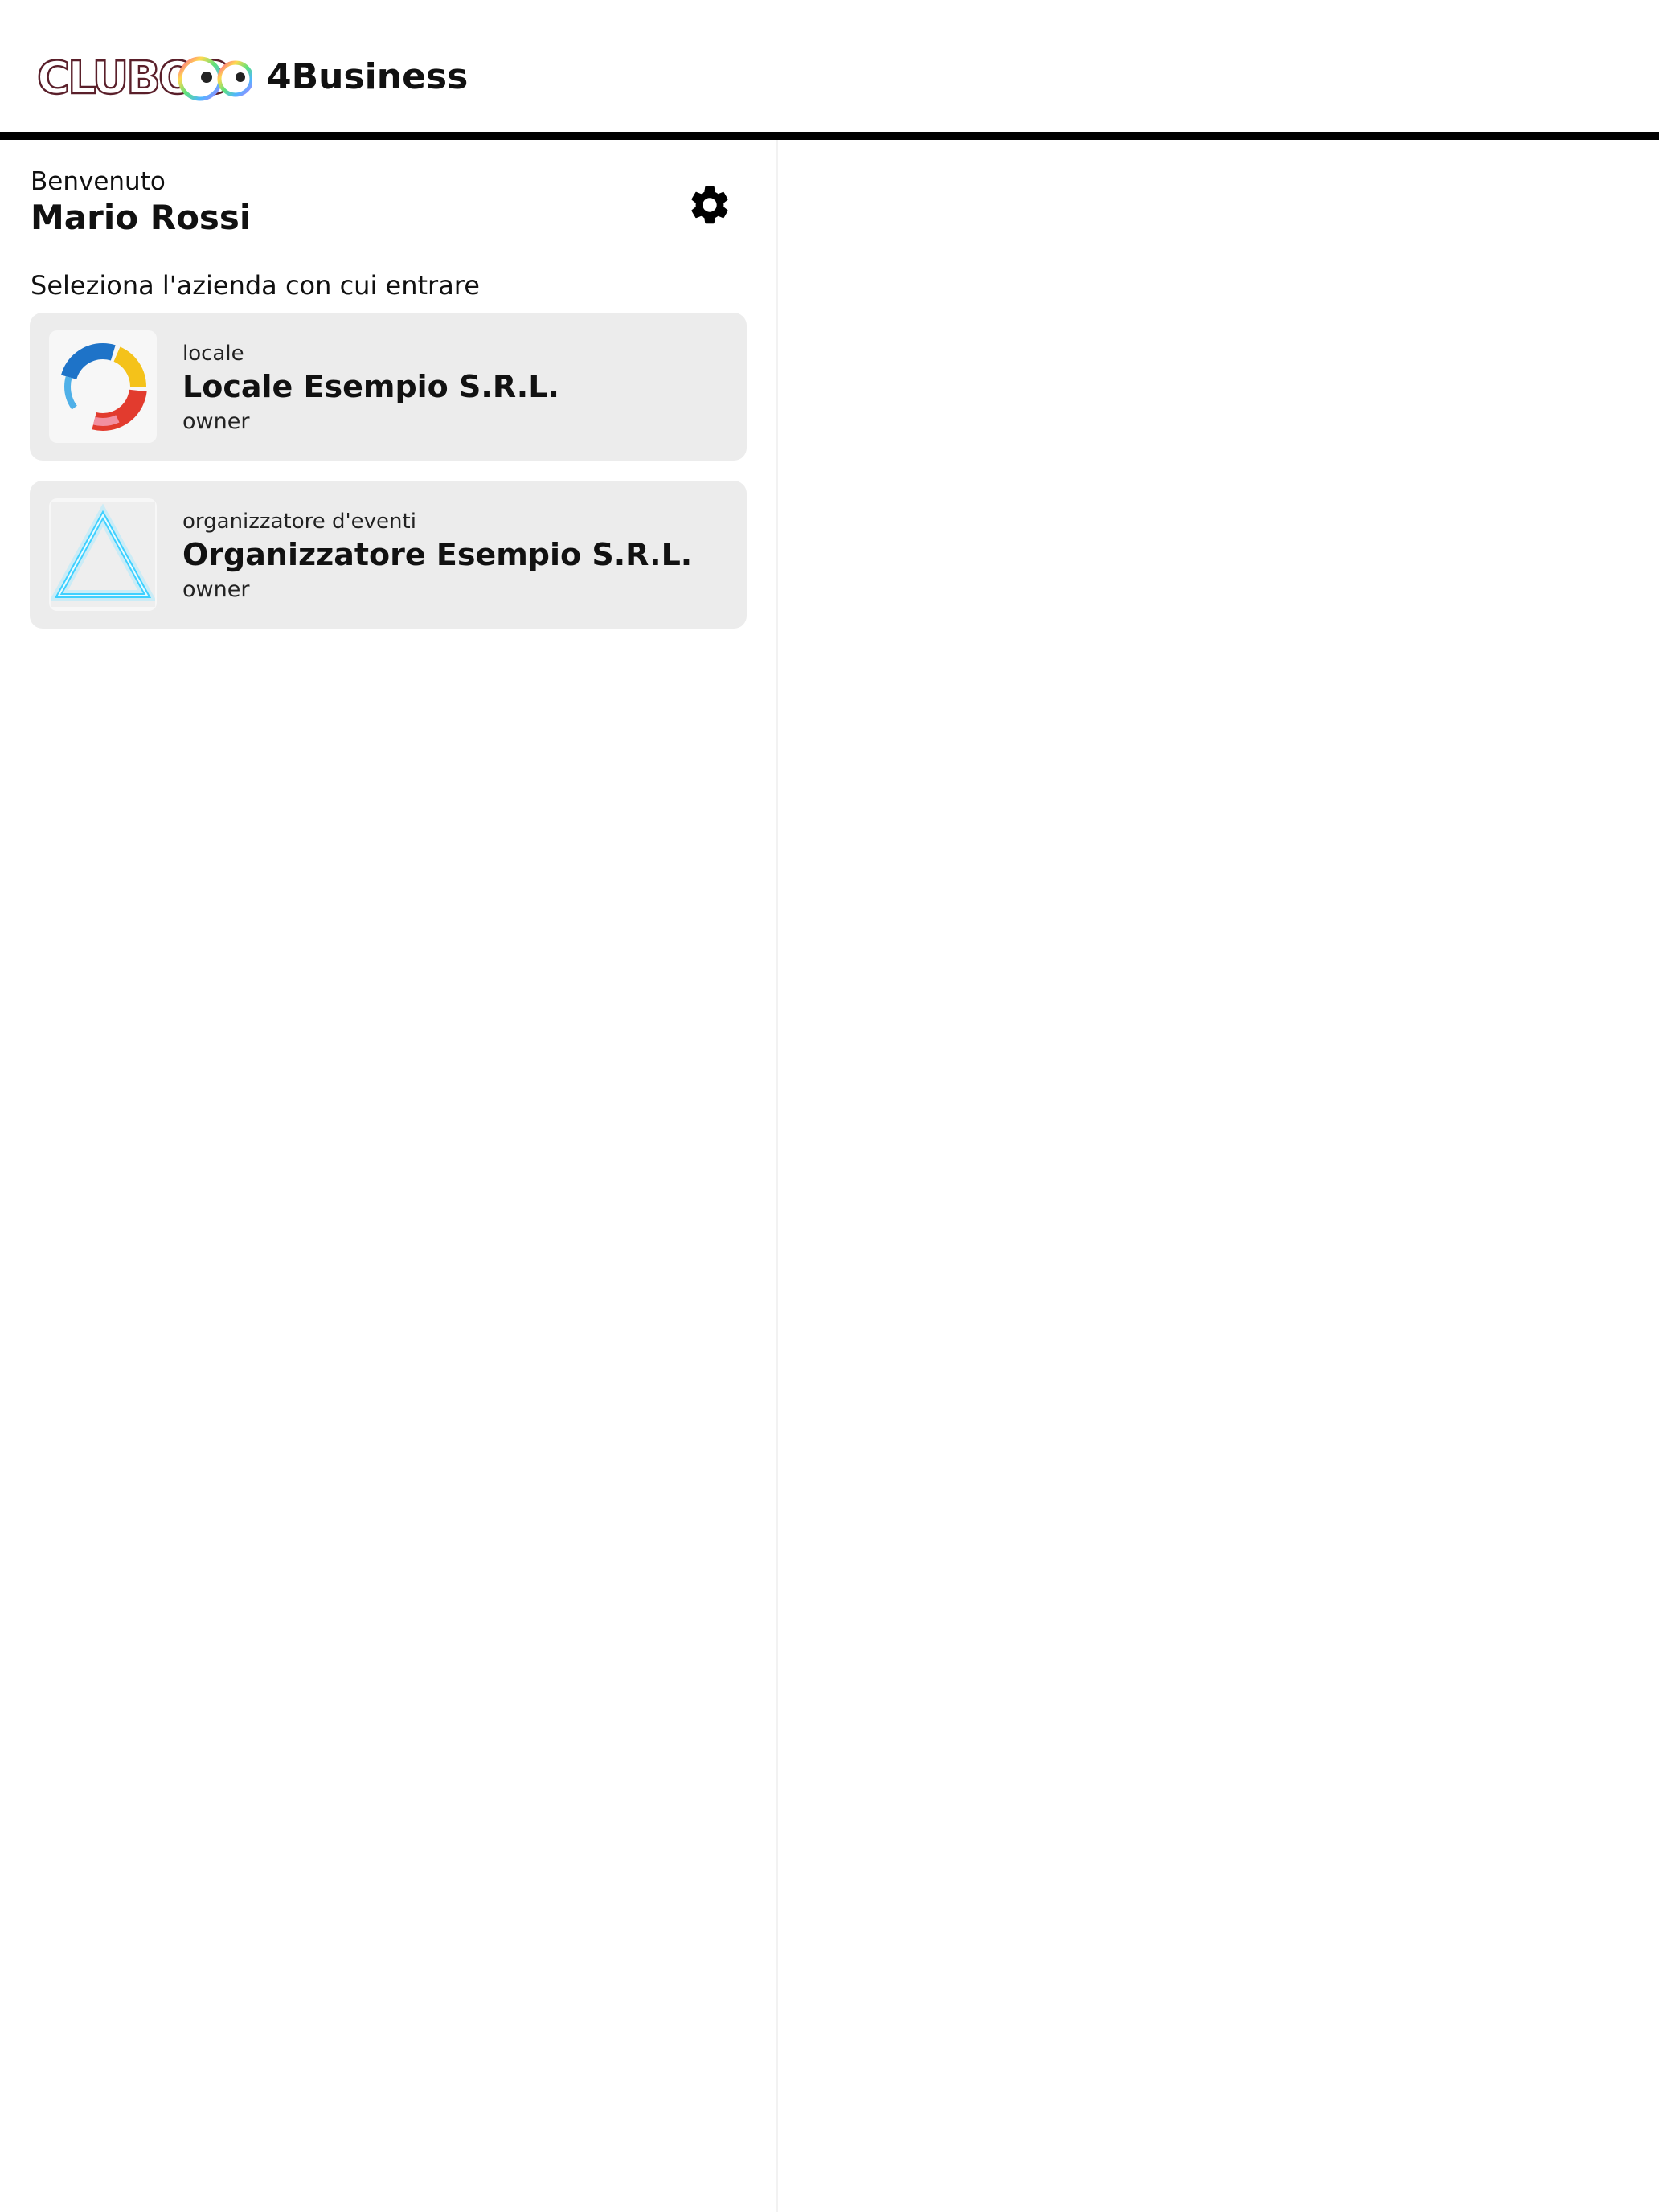 The image size is (1659, 2212). I want to click on brand-suffix: 4Business, so click(368, 76).